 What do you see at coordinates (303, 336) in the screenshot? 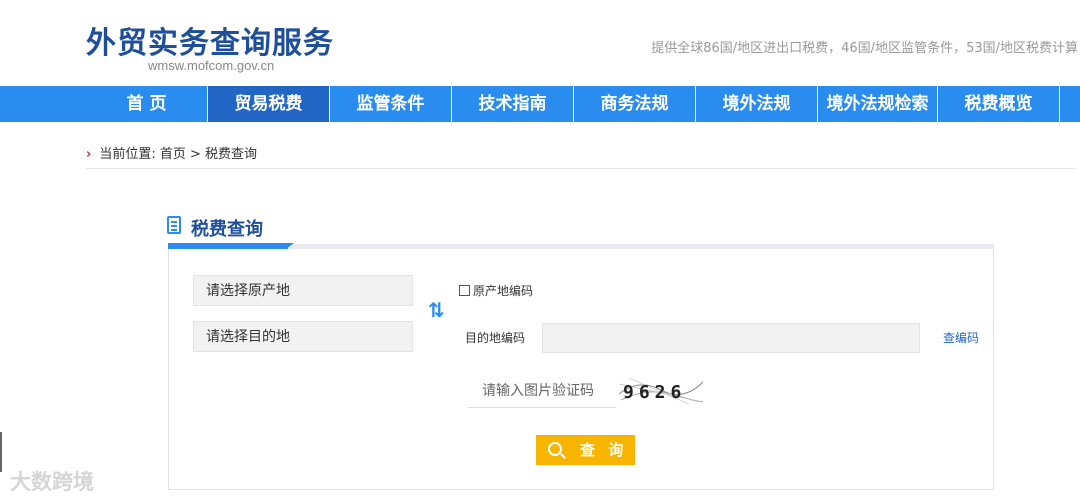
I see `destination-select: 请选择目的地` at bounding box center [303, 336].